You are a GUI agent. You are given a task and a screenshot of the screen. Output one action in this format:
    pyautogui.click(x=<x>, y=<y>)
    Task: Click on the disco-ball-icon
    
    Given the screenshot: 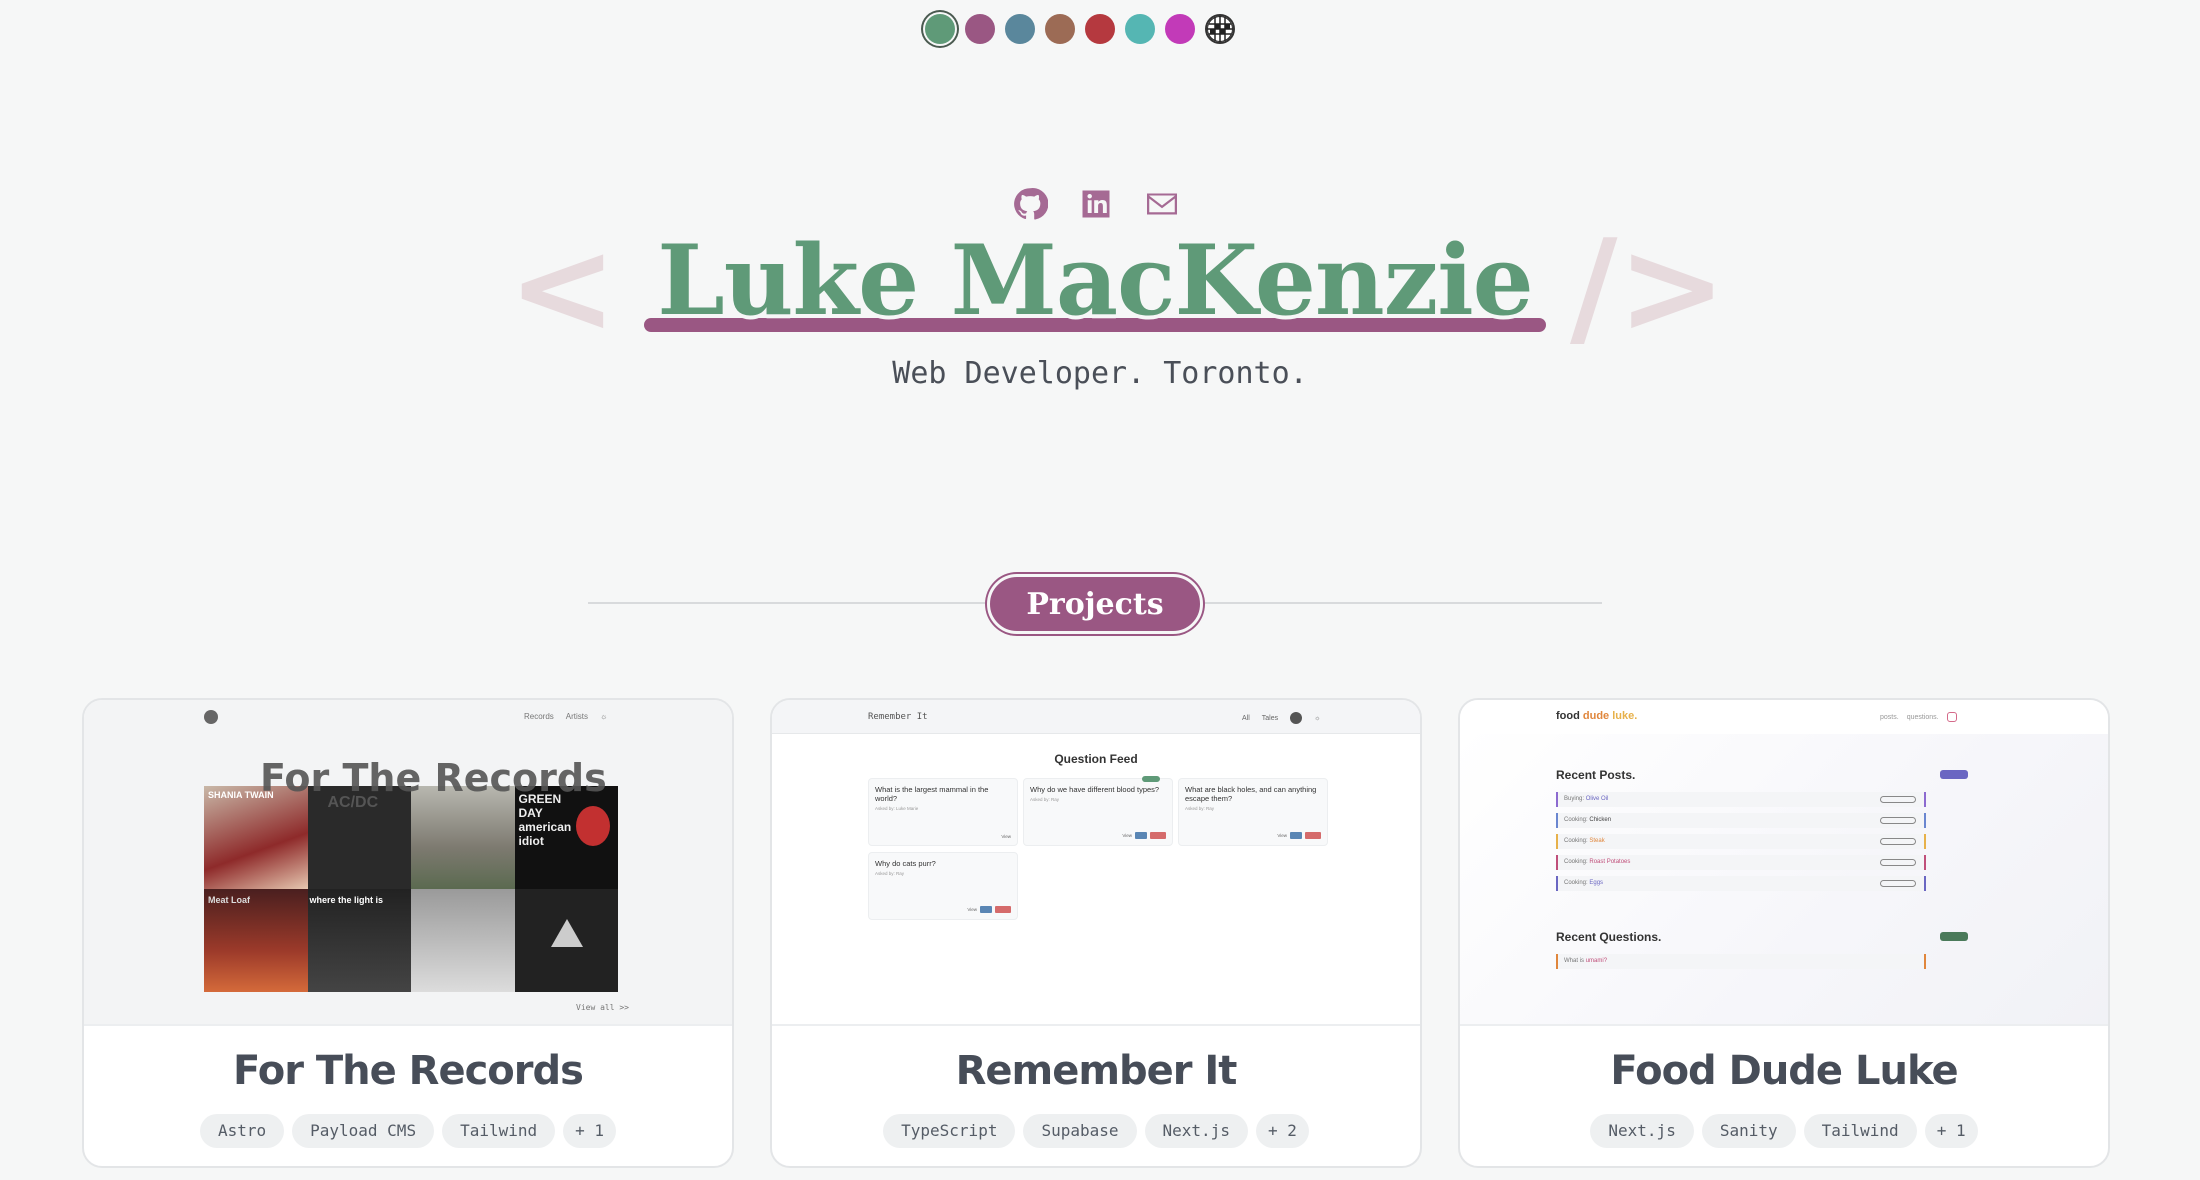 What is the action you would take?
    pyautogui.click(x=1220, y=29)
    